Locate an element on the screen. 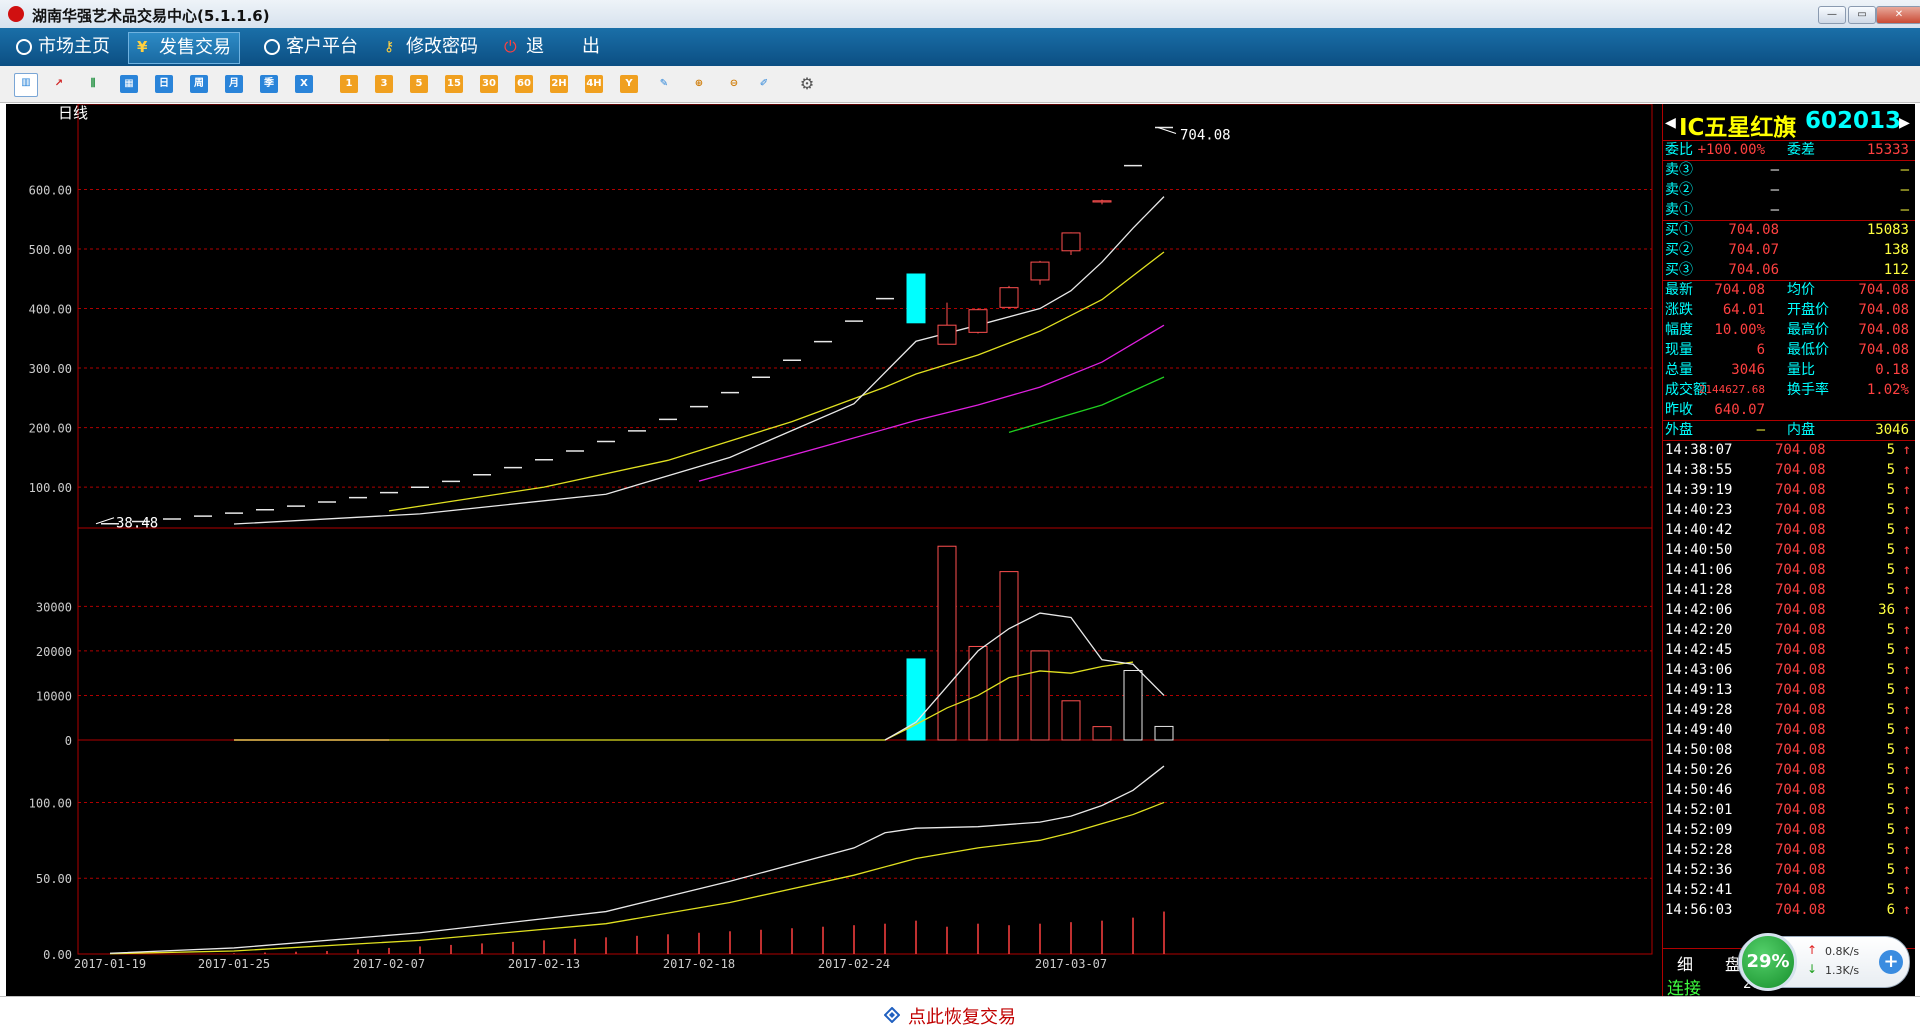 Image resolution: width=1920 pixels, height=1033 pixels. period-day-button: 日 is located at coordinates (164, 84).